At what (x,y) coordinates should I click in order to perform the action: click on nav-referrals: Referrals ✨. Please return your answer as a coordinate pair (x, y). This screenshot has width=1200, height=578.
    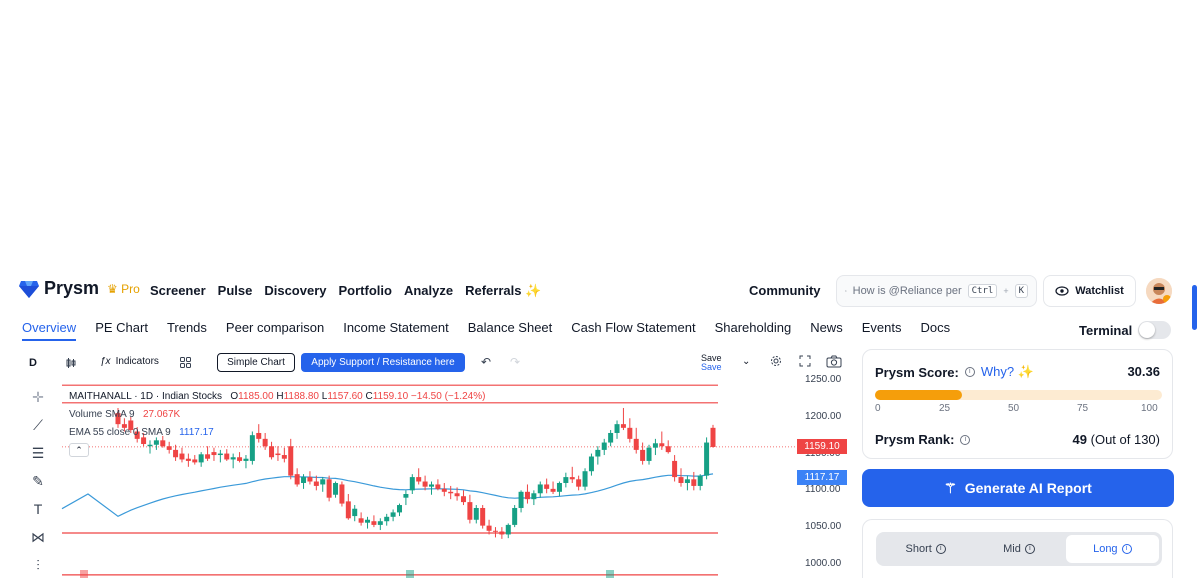
    Looking at the image, I should click on (503, 291).